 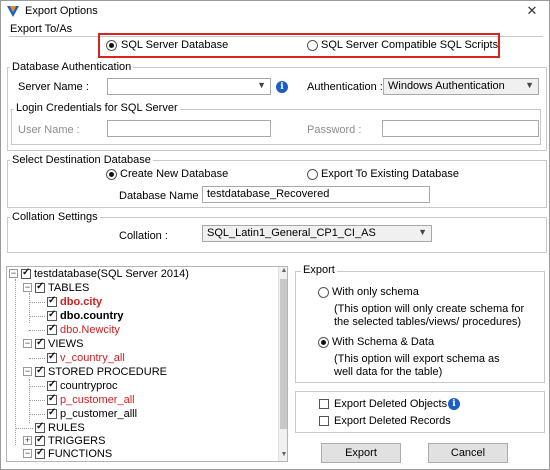 What do you see at coordinates (69, 288) in the screenshot?
I see `tree-item-label: TABLES` at bounding box center [69, 288].